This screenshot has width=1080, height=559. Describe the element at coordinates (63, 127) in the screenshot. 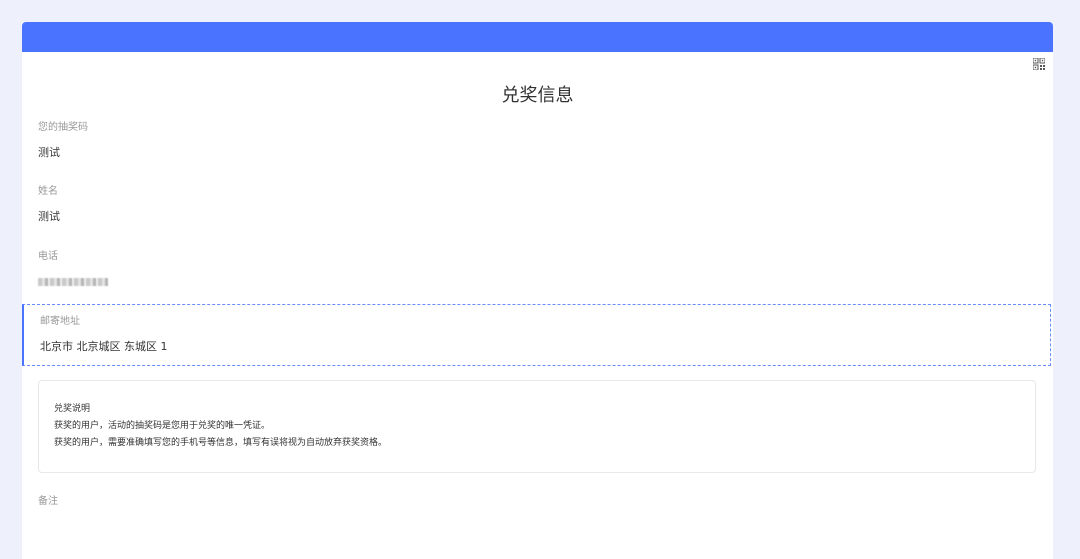

I see `lottery-code-label: 您的抽奖码` at that location.